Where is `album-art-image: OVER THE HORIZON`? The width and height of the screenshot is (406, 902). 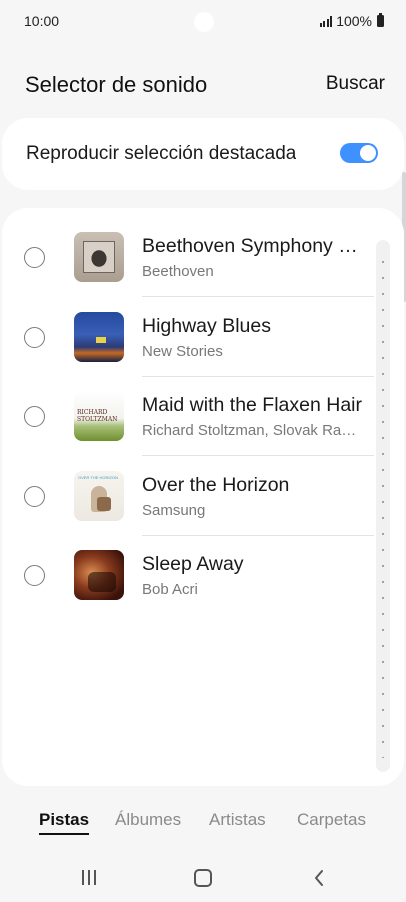 album-art-image: OVER THE HORIZON is located at coordinates (99, 495).